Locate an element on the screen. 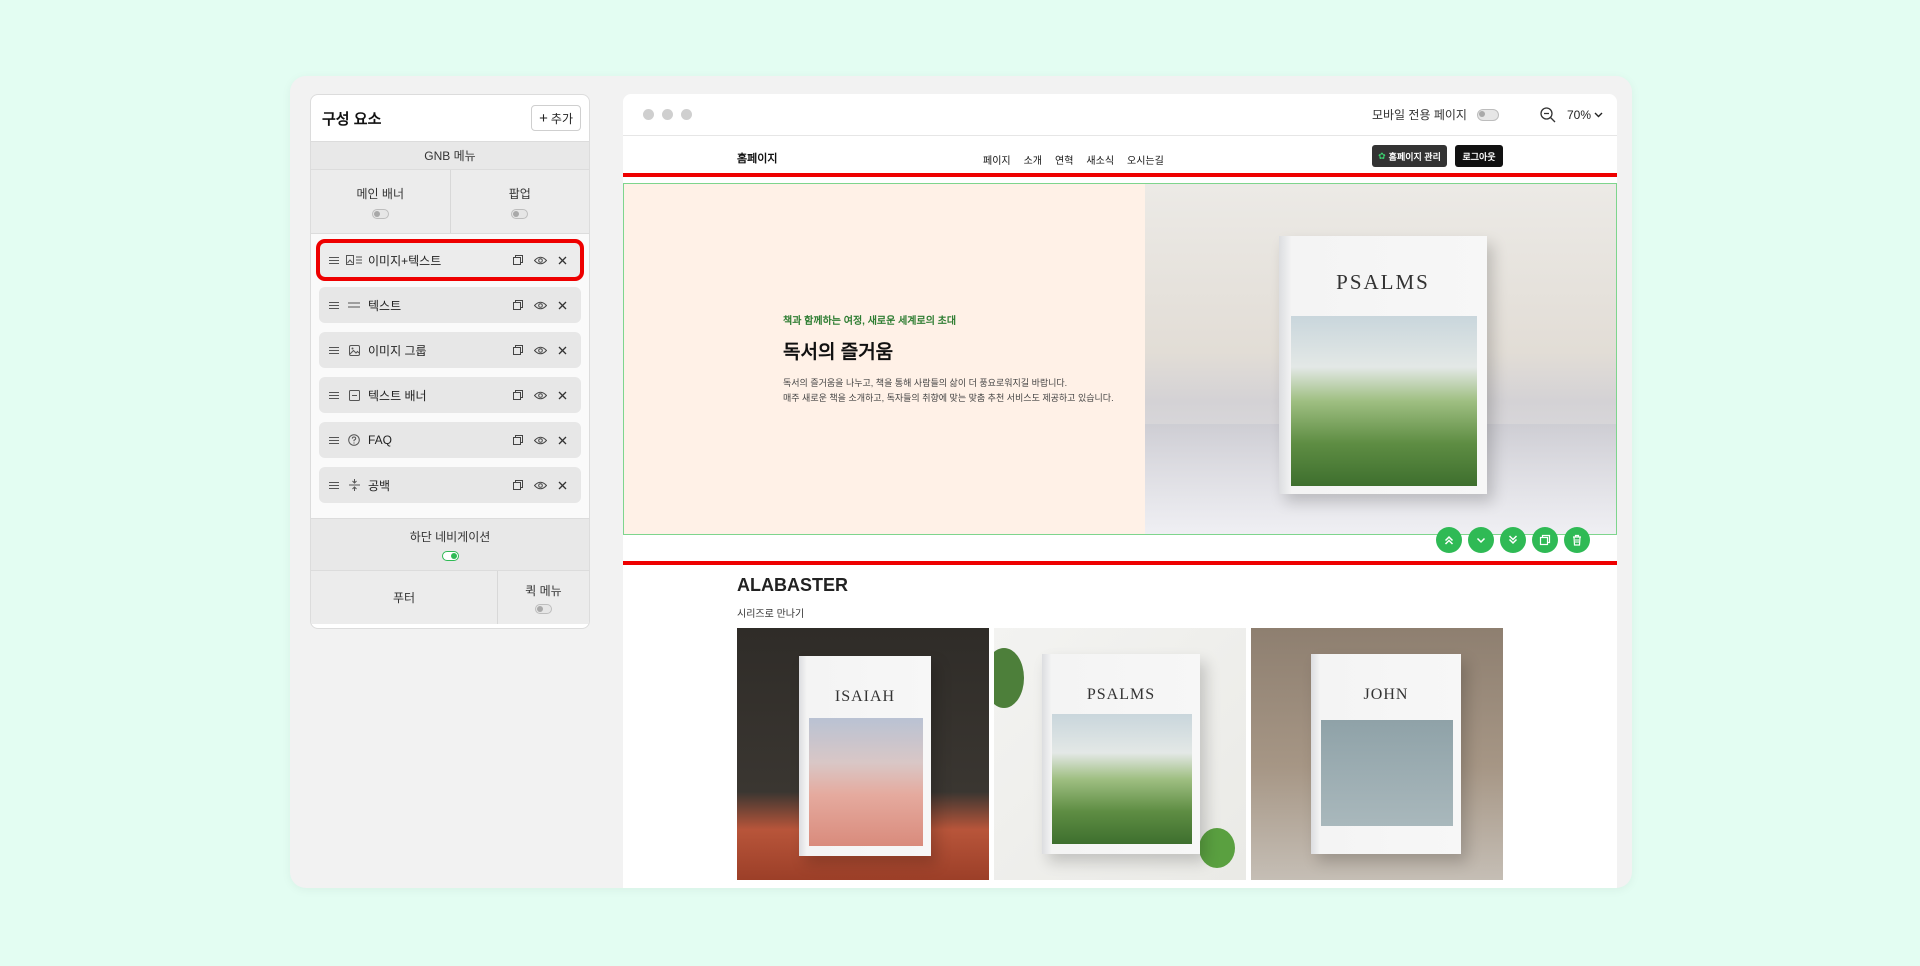 Image resolution: width=1920 pixels, height=966 pixels. move-bottom-icon is located at coordinates (1513, 540).